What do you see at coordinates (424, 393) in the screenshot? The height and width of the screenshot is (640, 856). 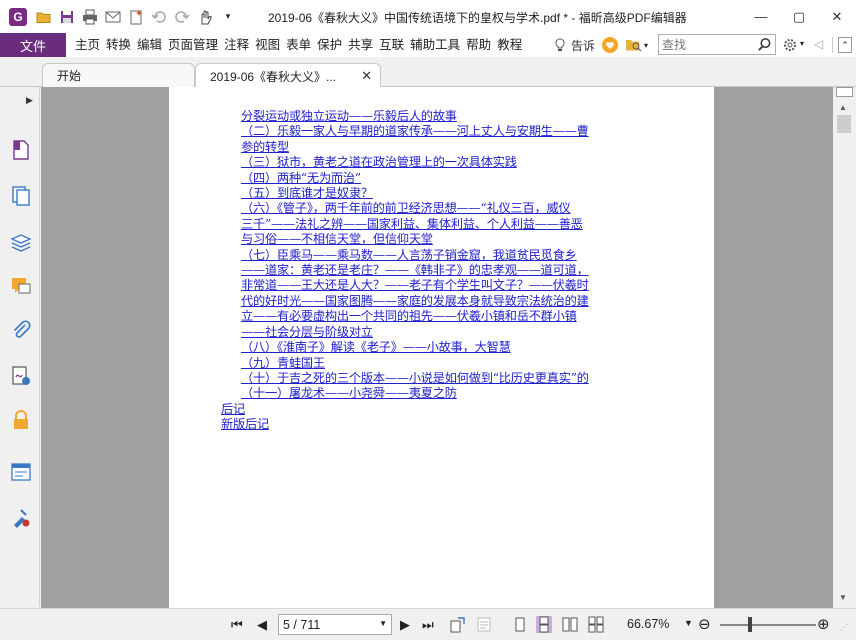 I see `toc-link: （十一）屠龙术——小尧舜——夷夏之防` at bounding box center [424, 393].